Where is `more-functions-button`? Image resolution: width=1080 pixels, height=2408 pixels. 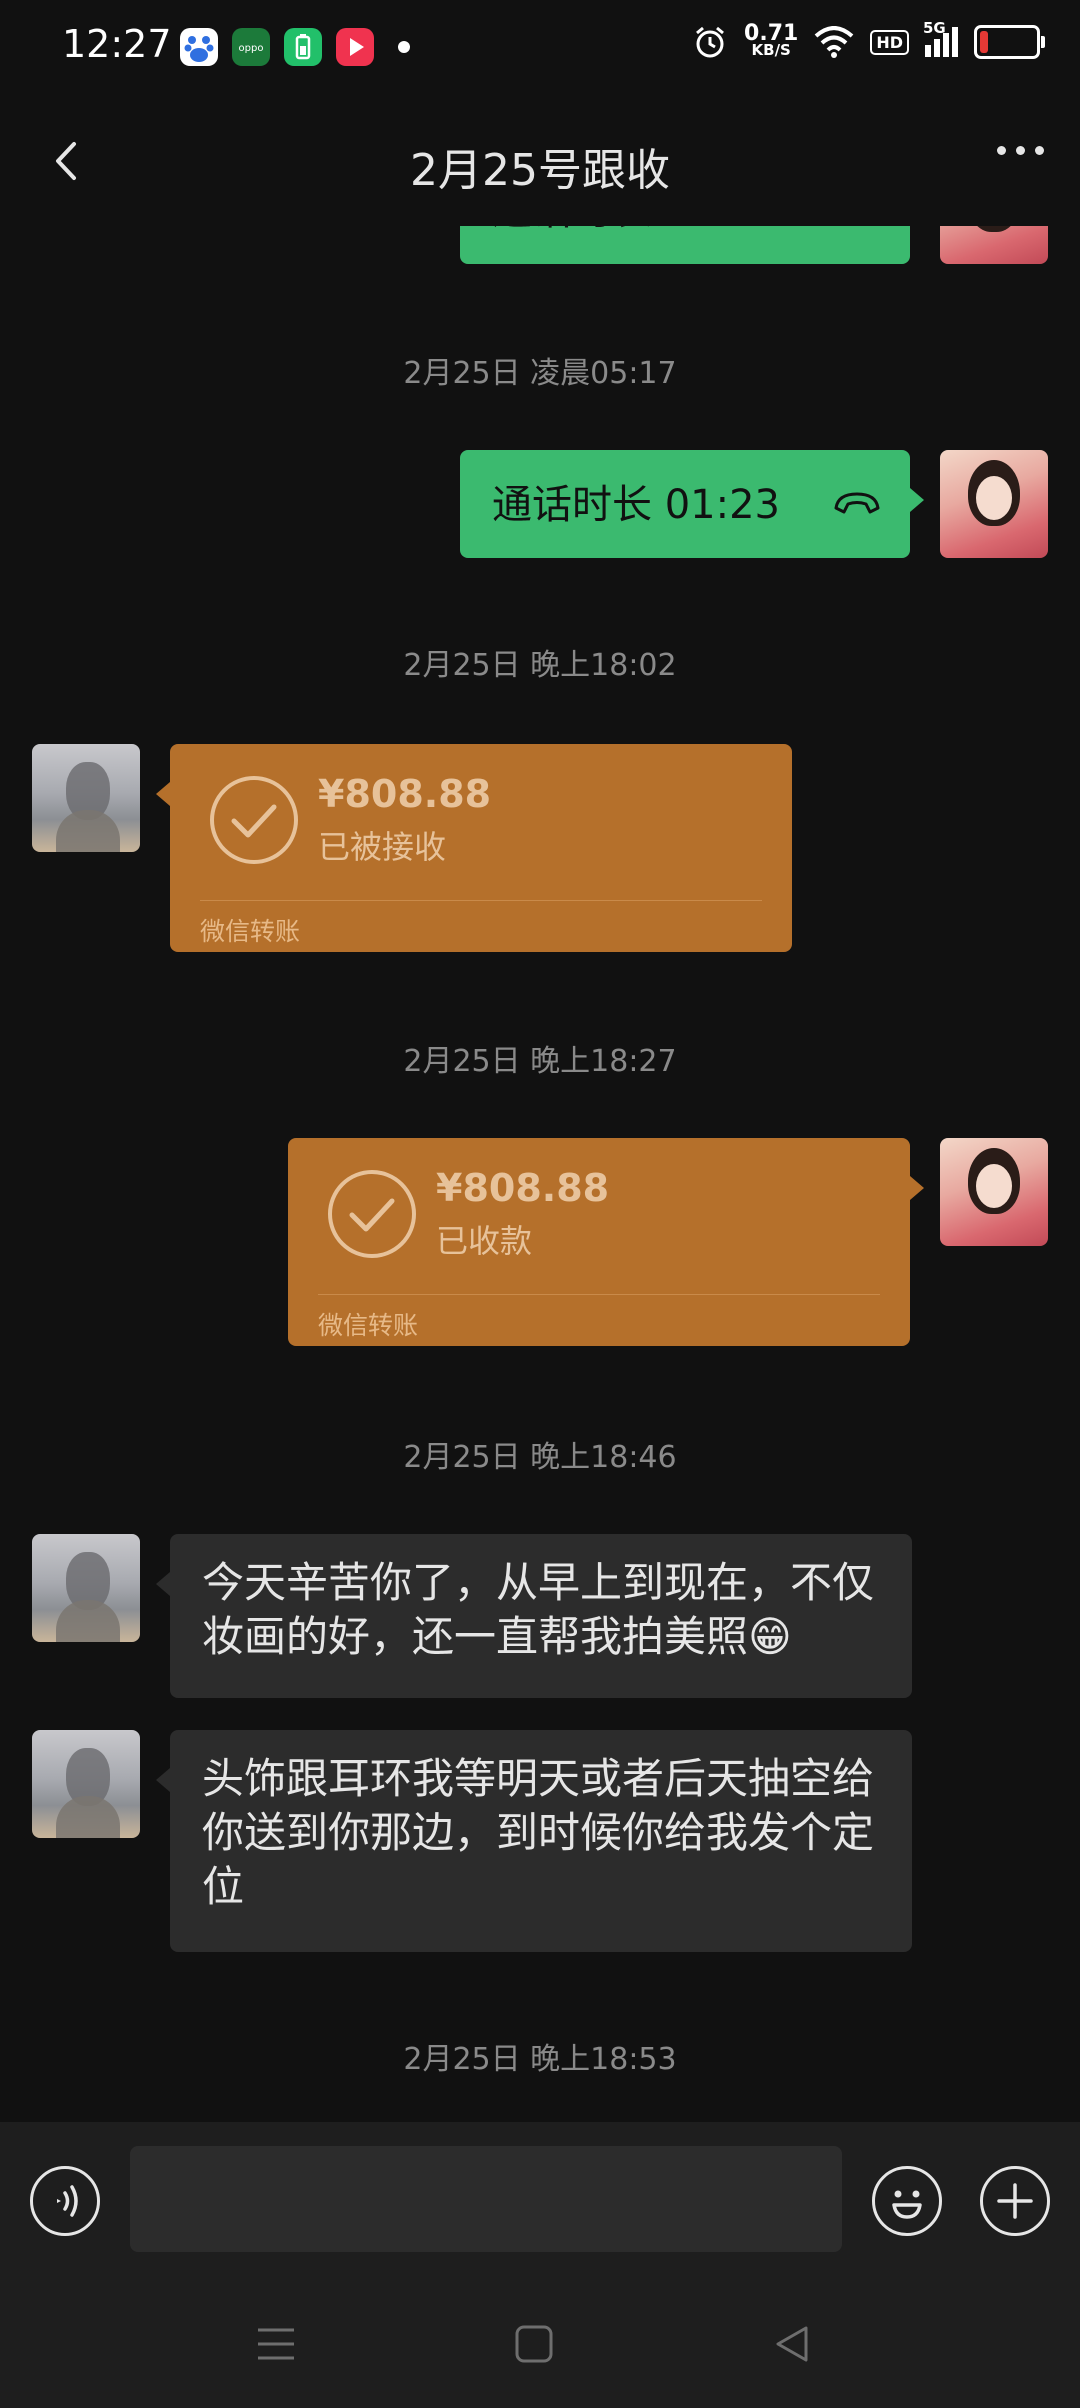 more-functions-button is located at coordinates (1015, 2201).